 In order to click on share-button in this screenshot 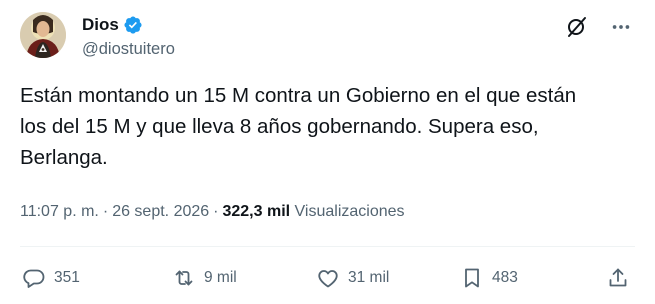, I will do `click(618, 278)`.